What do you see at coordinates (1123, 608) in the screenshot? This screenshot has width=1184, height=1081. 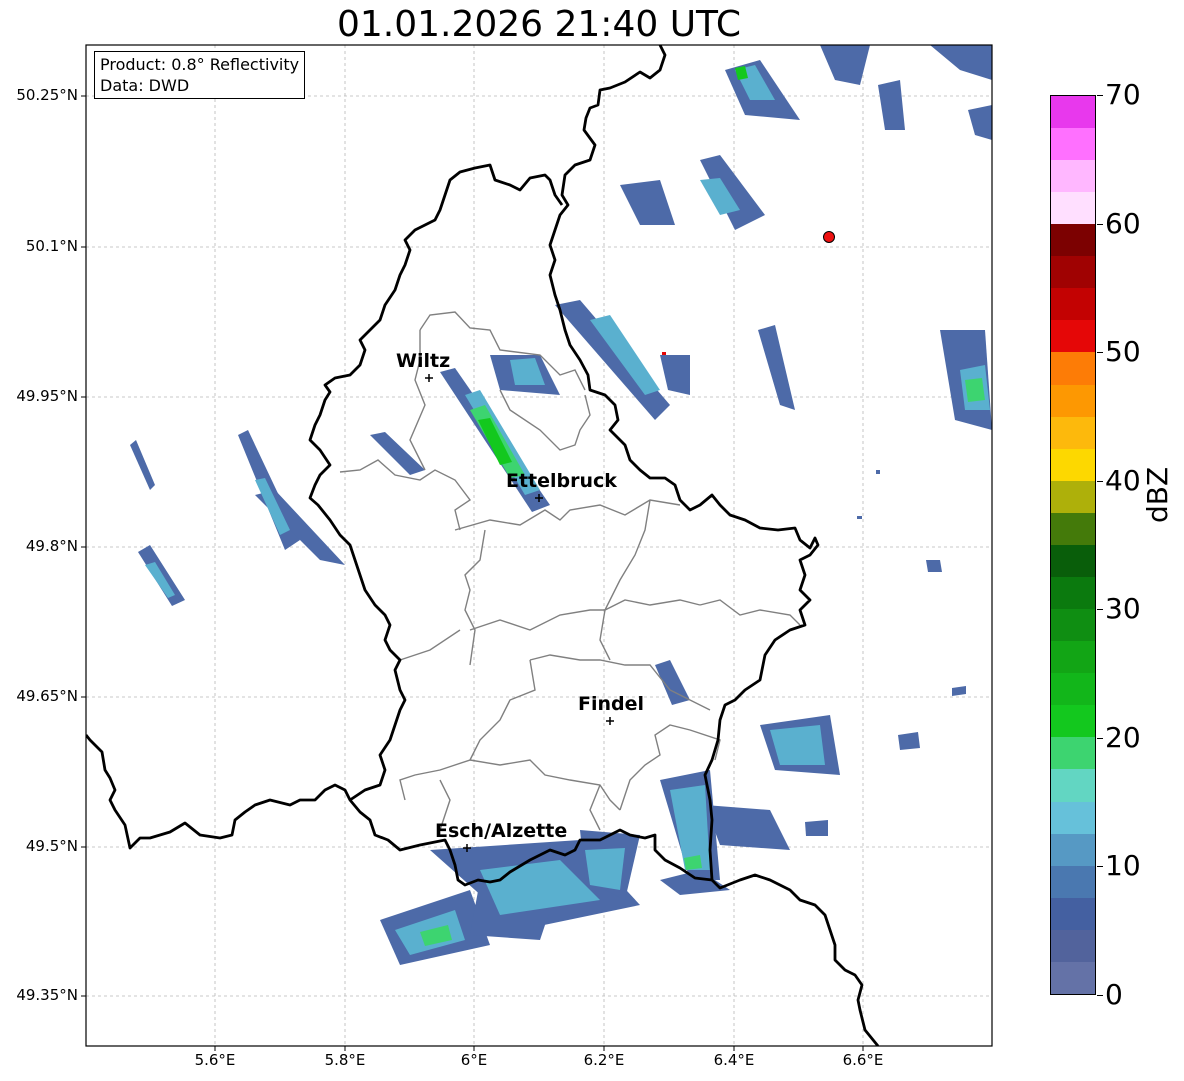 I see `colorbar-tick-label: 30` at bounding box center [1123, 608].